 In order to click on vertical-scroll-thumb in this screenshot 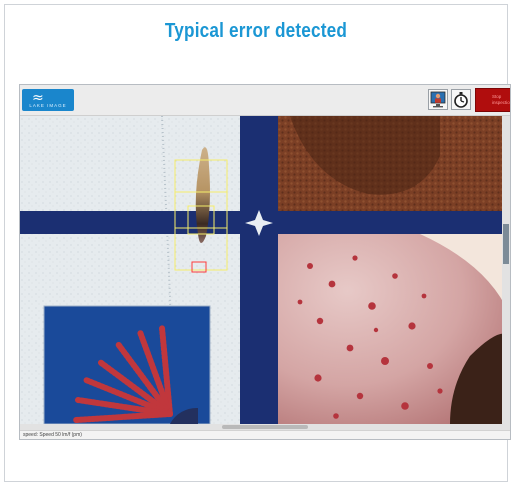, I will do `click(506, 244)`.